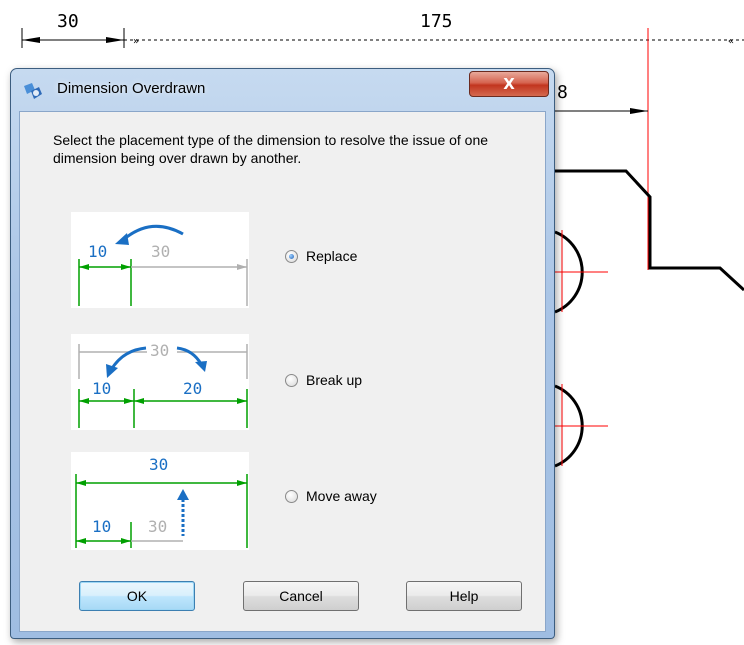  I want to click on close-button: X, so click(509, 84).